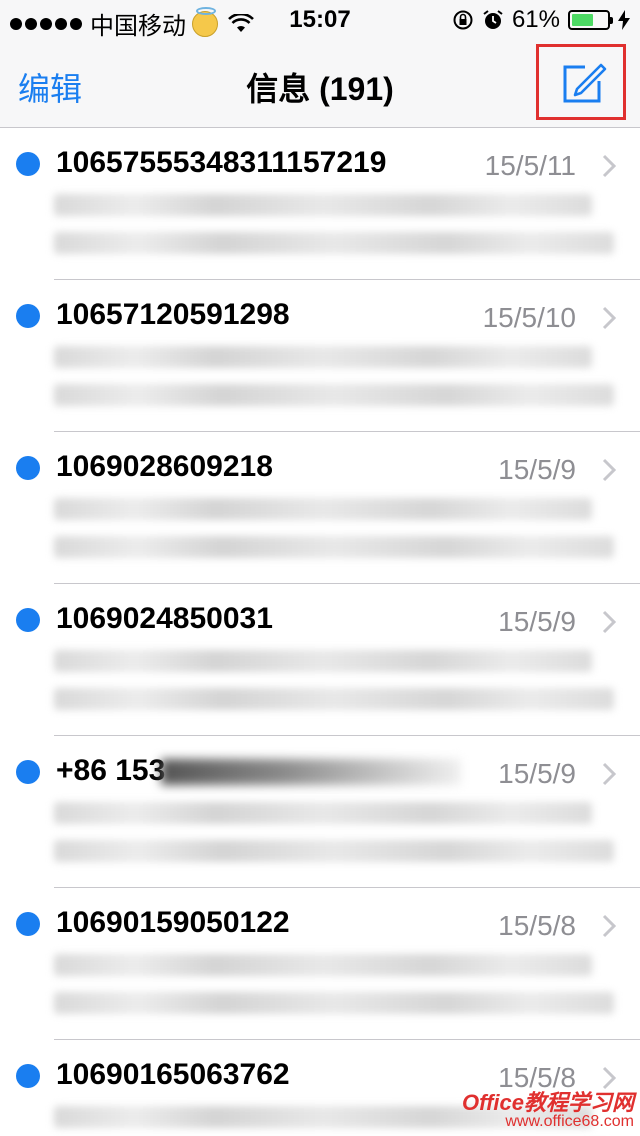 The width and height of the screenshot is (640, 1136). I want to click on redacted-sender-blur, so click(311, 772).